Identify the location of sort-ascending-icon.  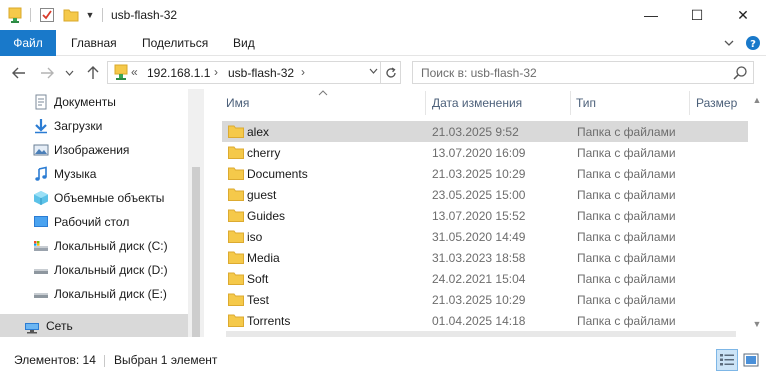
(323, 93).